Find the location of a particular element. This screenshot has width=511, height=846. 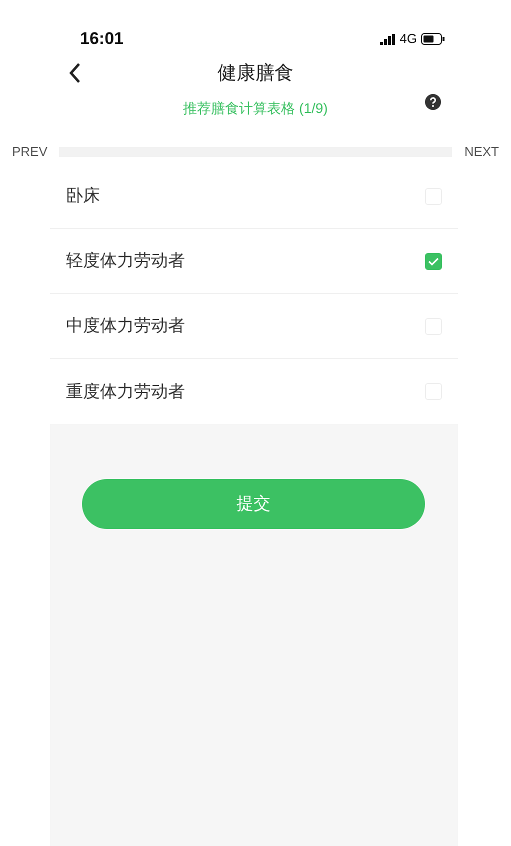

help-icon is located at coordinates (433, 102).